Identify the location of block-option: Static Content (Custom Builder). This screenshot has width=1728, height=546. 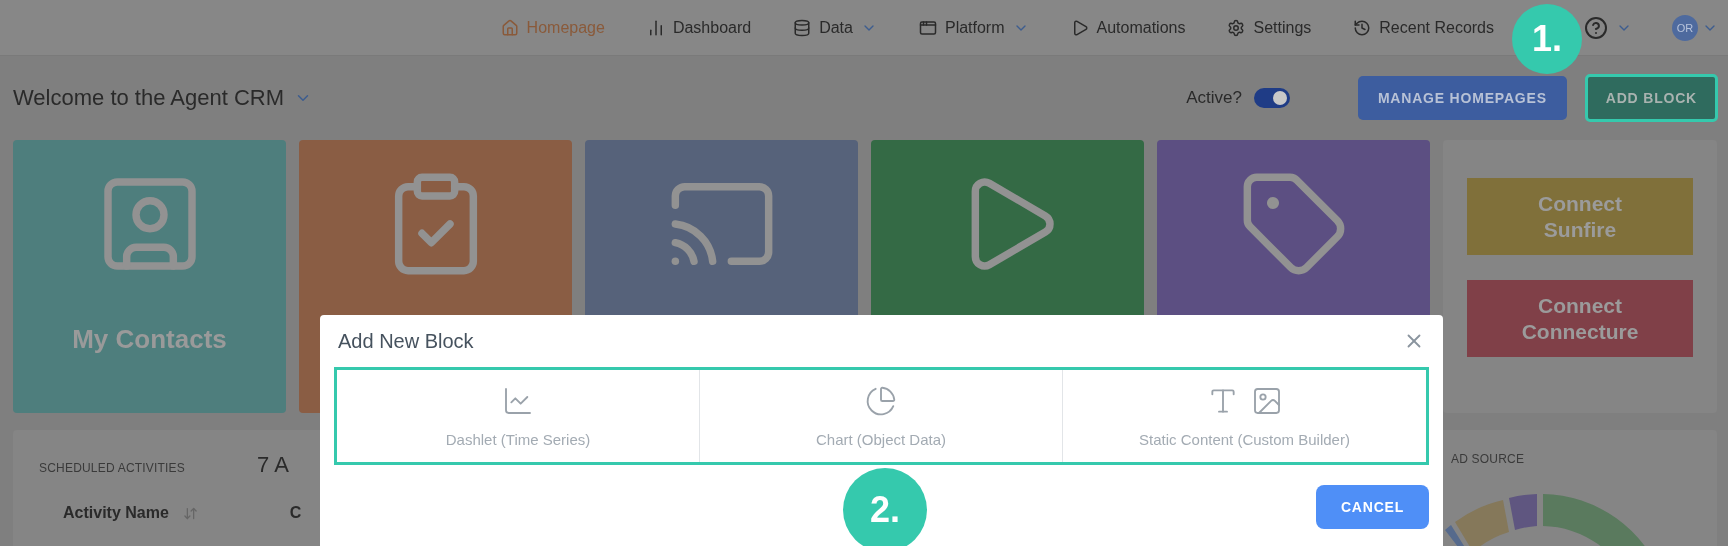
(1244, 416).